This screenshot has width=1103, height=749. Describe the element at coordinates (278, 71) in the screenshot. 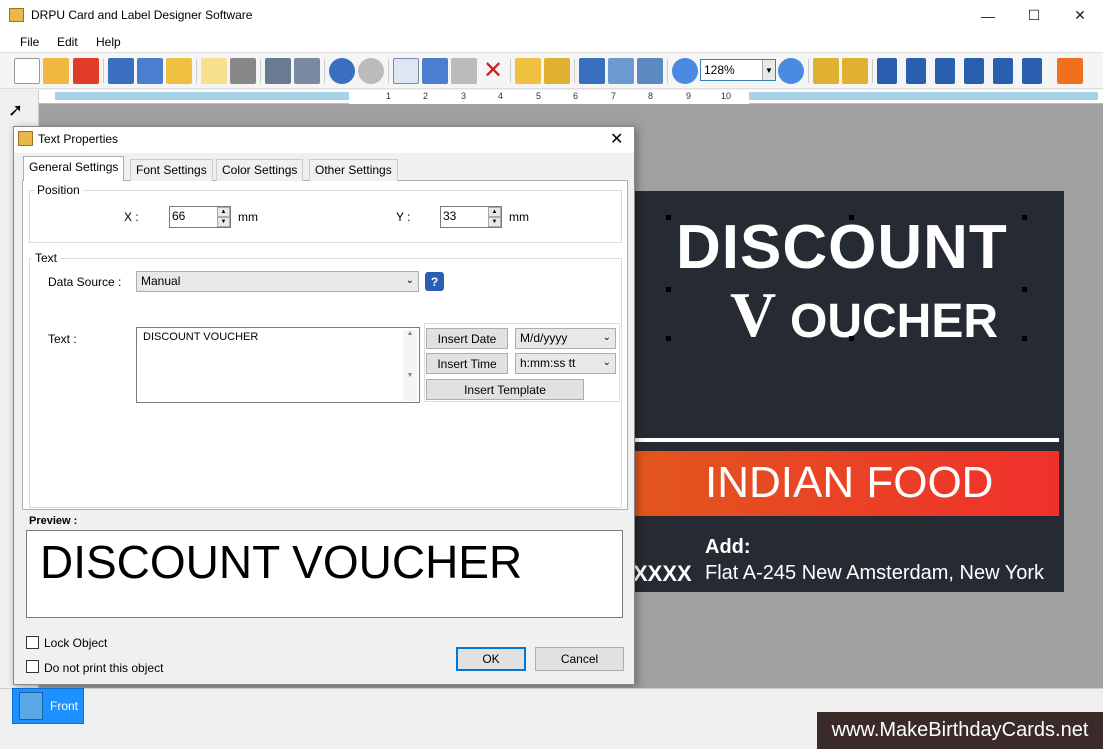

I see `database-add-icon` at that location.